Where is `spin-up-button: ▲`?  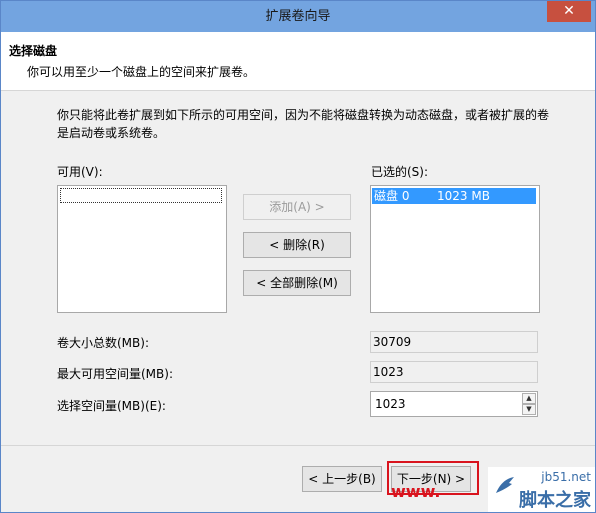
spin-up-button: ▲ is located at coordinates (529, 398).